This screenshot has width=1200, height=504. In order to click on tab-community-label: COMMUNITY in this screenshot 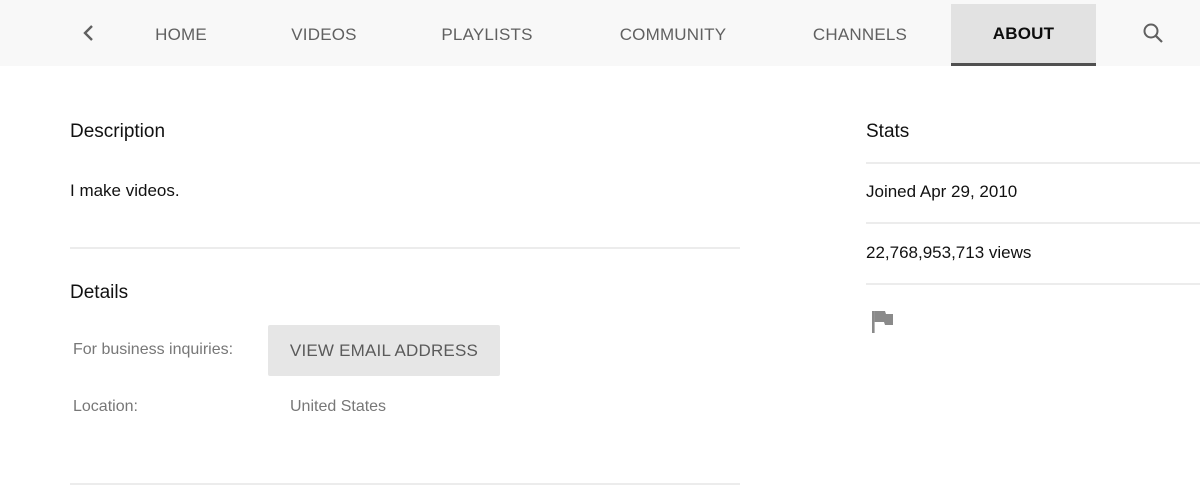, I will do `click(673, 34)`.